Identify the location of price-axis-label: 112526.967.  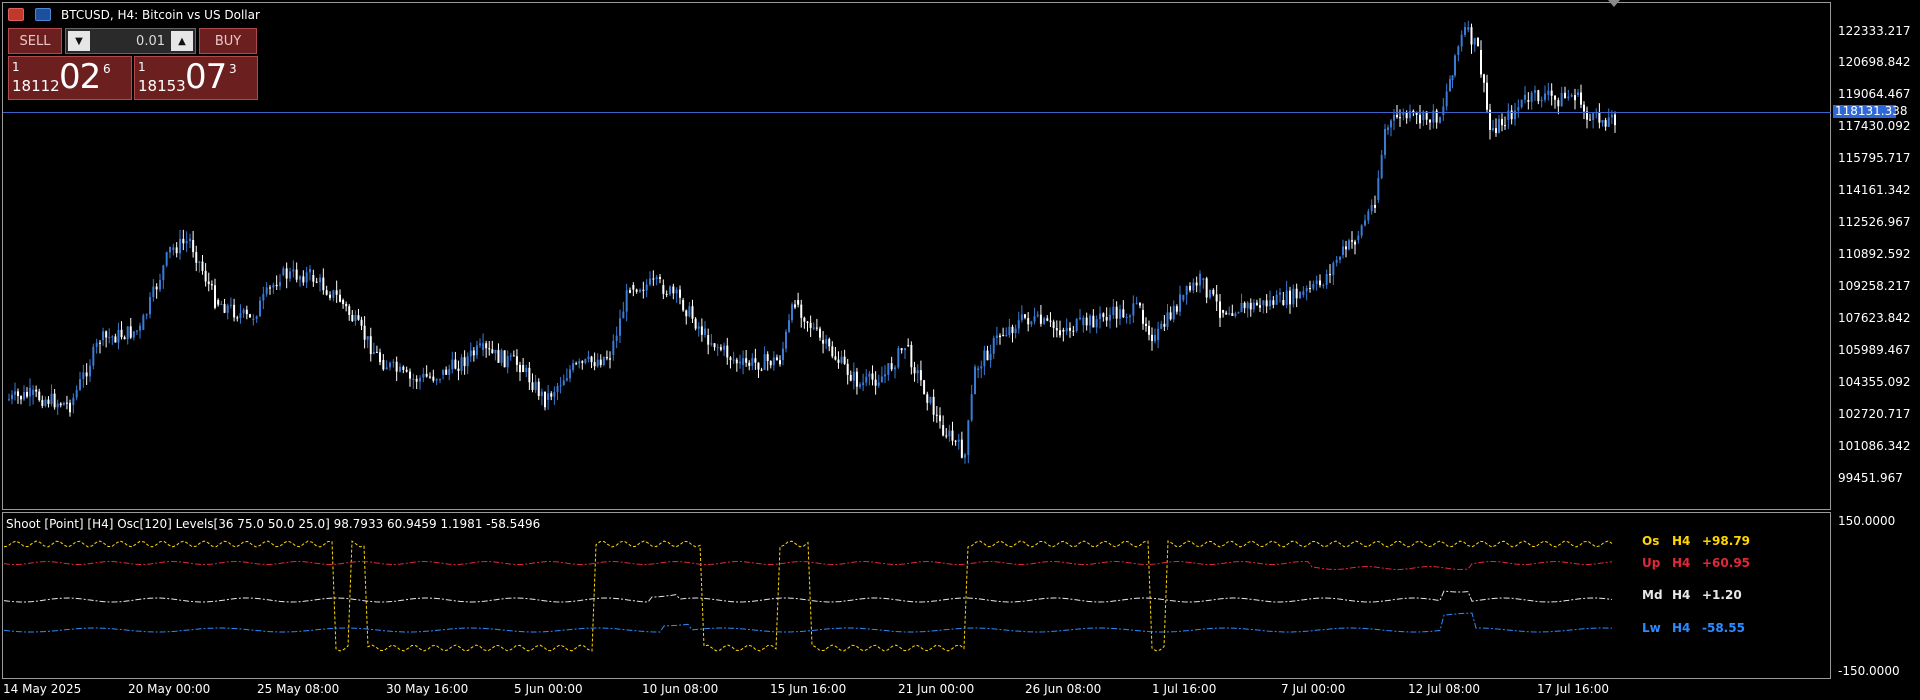
(1874, 222).